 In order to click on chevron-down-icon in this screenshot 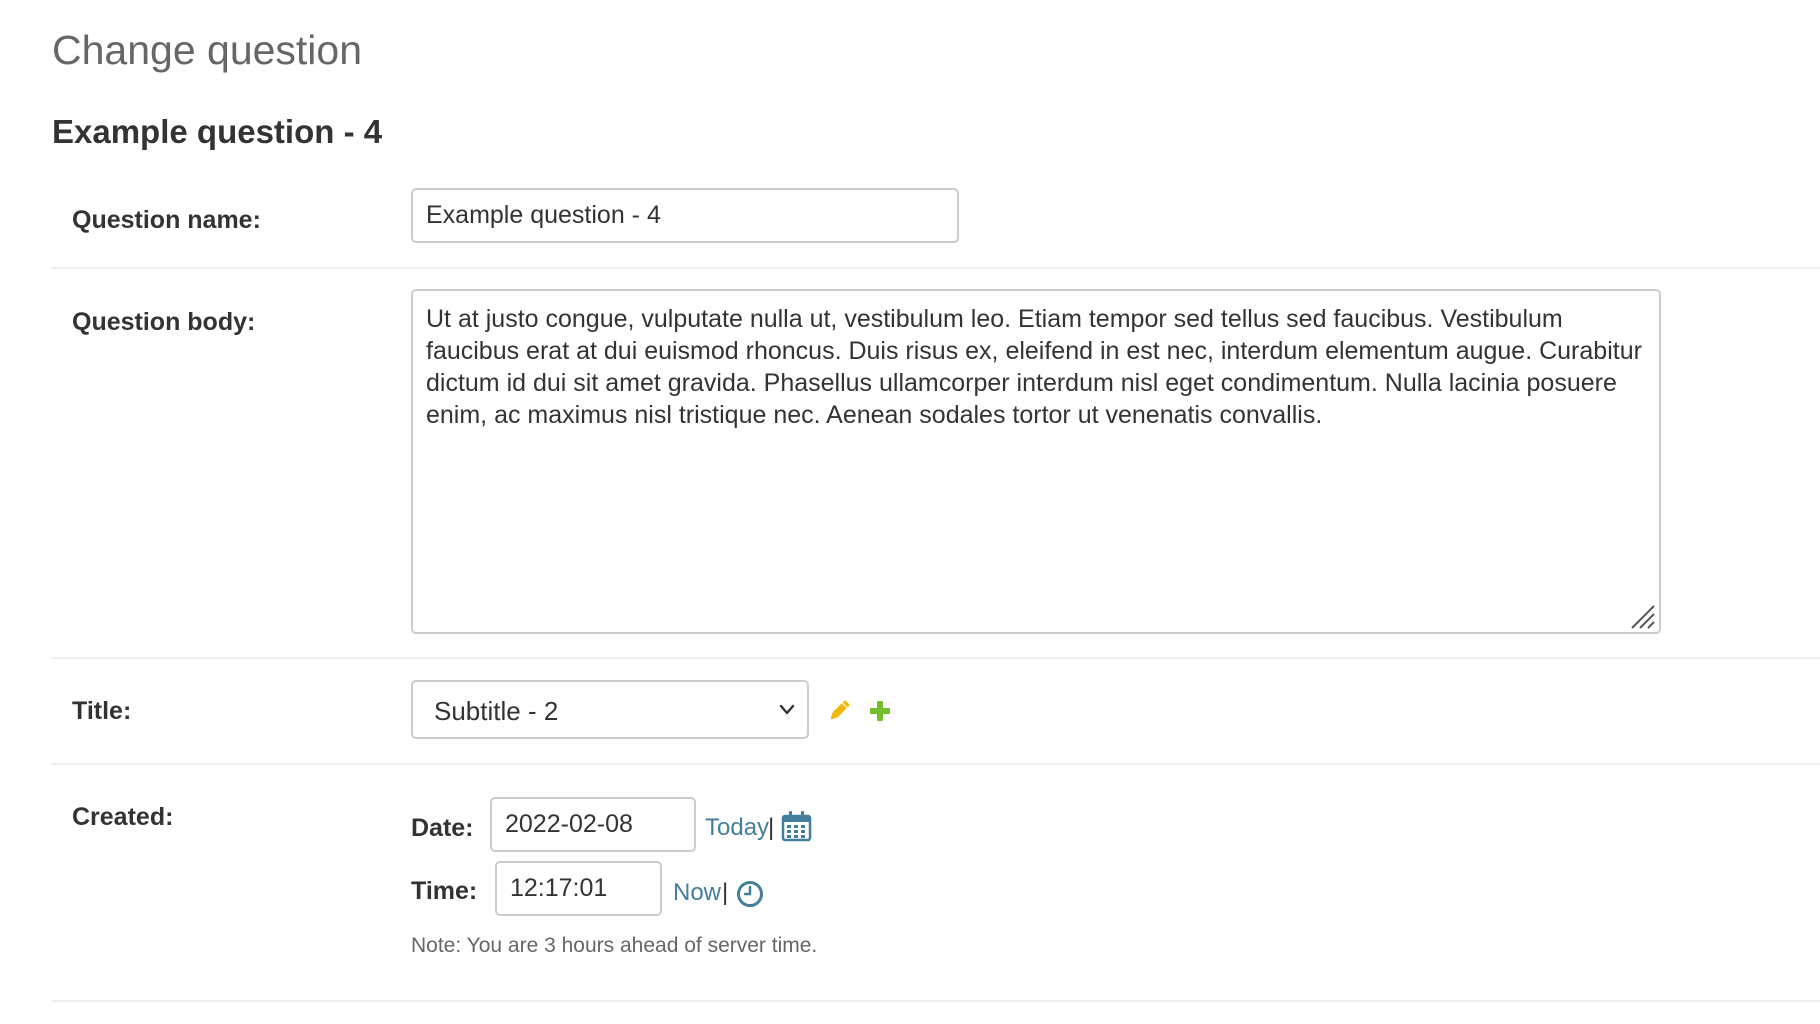, I will do `click(787, 709)`.